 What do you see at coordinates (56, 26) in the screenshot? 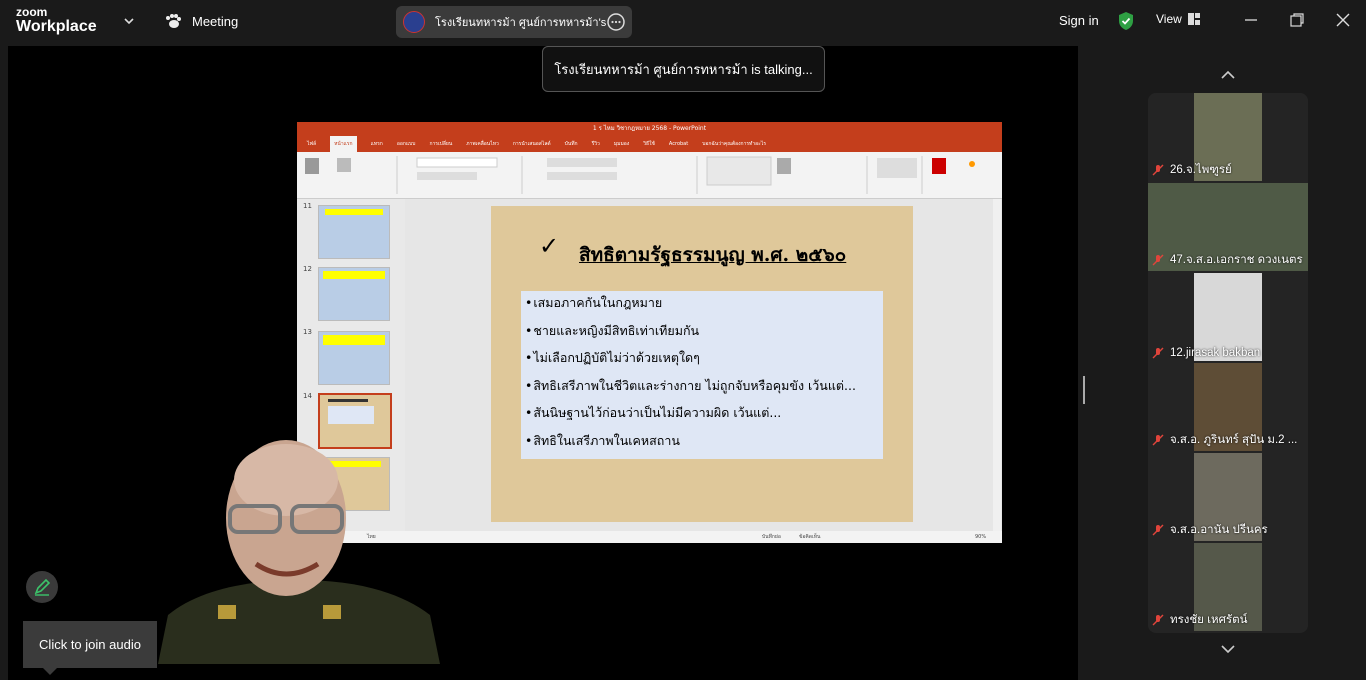
I see `brand-large: Workplace` at bounding box center [56, 26].